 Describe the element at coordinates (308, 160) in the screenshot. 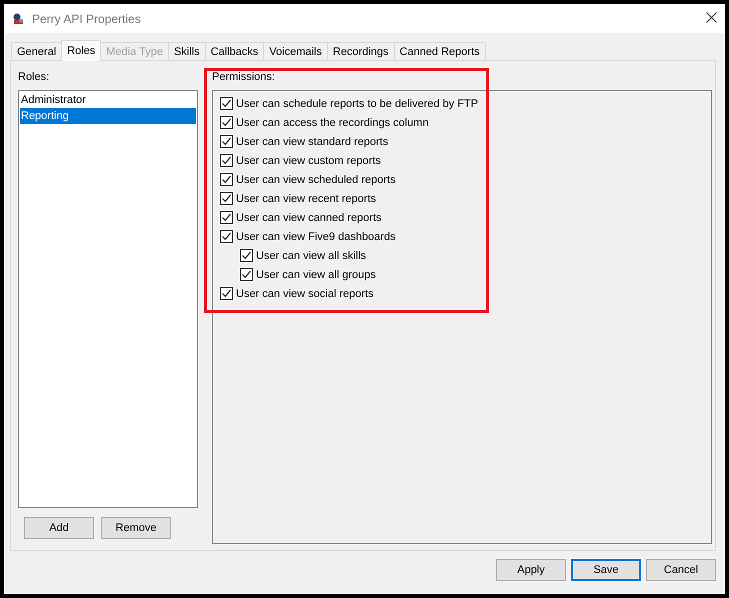

I see `checkbox-label: User can view custom reports` at that location.